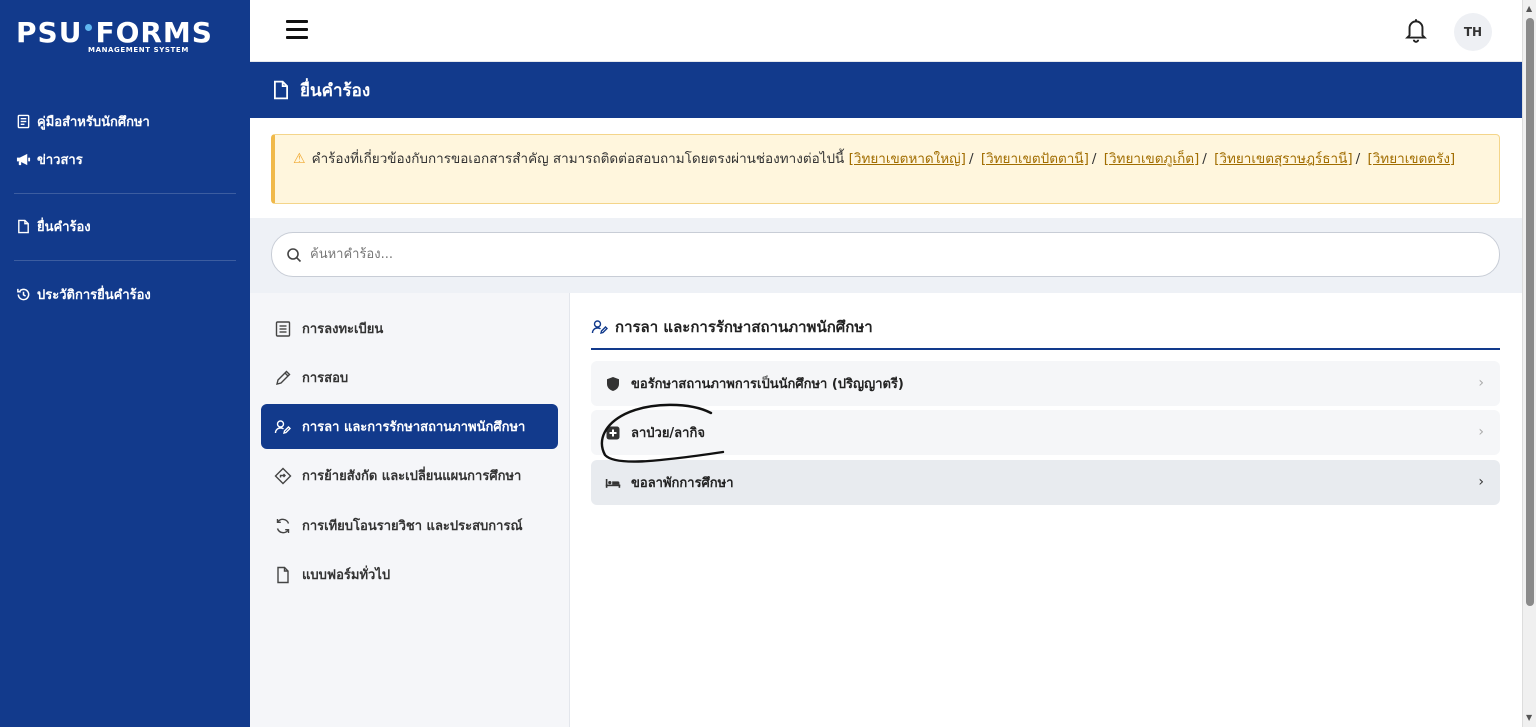  Describe the element at coordinates (1411, 159) in the screenshot. I see `campus-link-trang: [วิทยาเขตตรัง]` at that location.